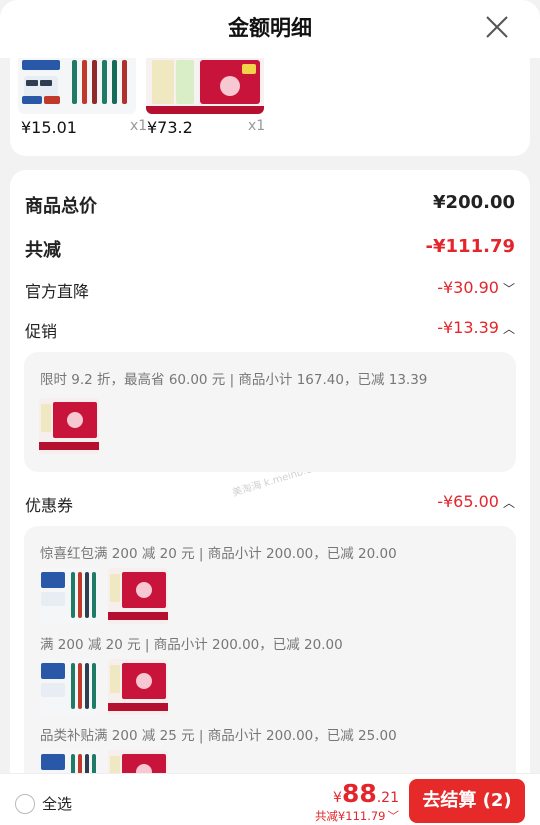 The height and width of the screenshot is (825, 540). I want to click on select-all-label: 全选, so click(57, 803).